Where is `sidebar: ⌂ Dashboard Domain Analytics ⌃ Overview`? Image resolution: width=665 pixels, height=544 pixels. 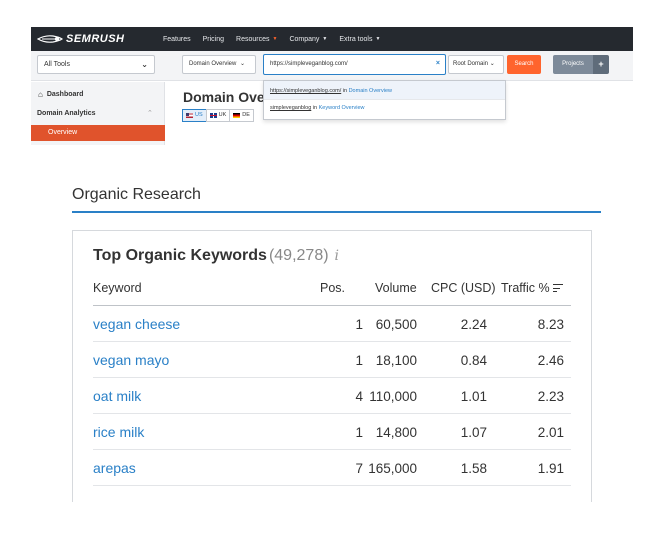 sidebar: ⌂ Dashboard Domain Analytics ⌃ Overview is located at coordinates (98, 113).